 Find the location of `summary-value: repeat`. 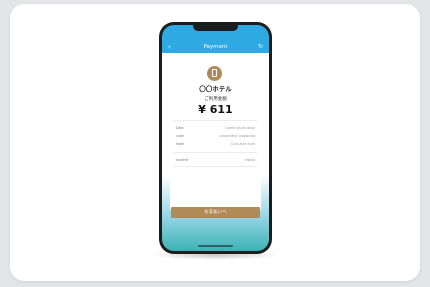

summary-value: repeat is located at coordinates (249, 160).